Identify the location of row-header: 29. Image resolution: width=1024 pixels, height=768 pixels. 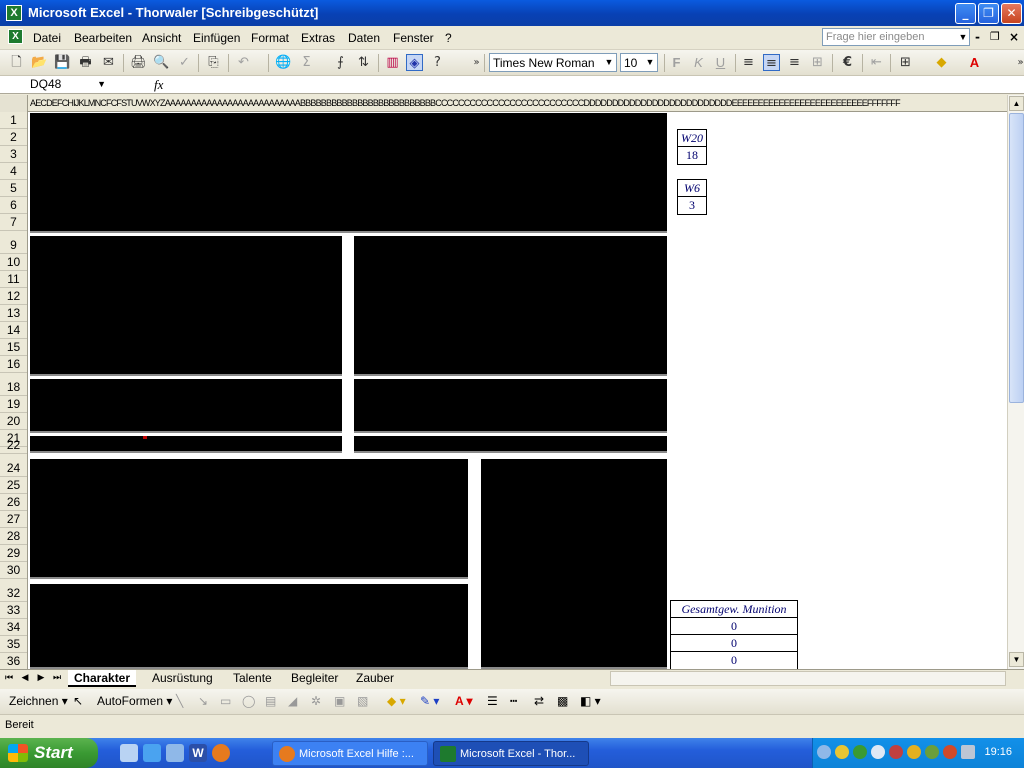
(13, 553).